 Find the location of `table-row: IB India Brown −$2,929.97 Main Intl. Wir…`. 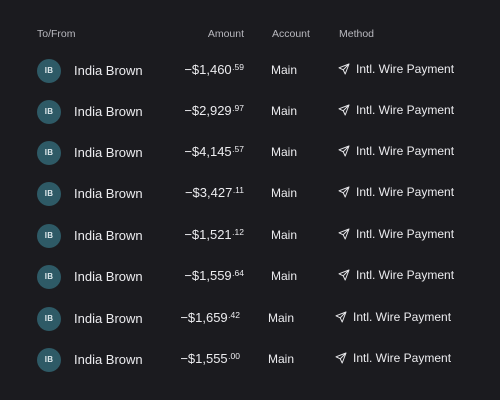

table-row: IB India Brown −$2,929.97 Main Intl. Wir… is located at coordinates (250, 112).